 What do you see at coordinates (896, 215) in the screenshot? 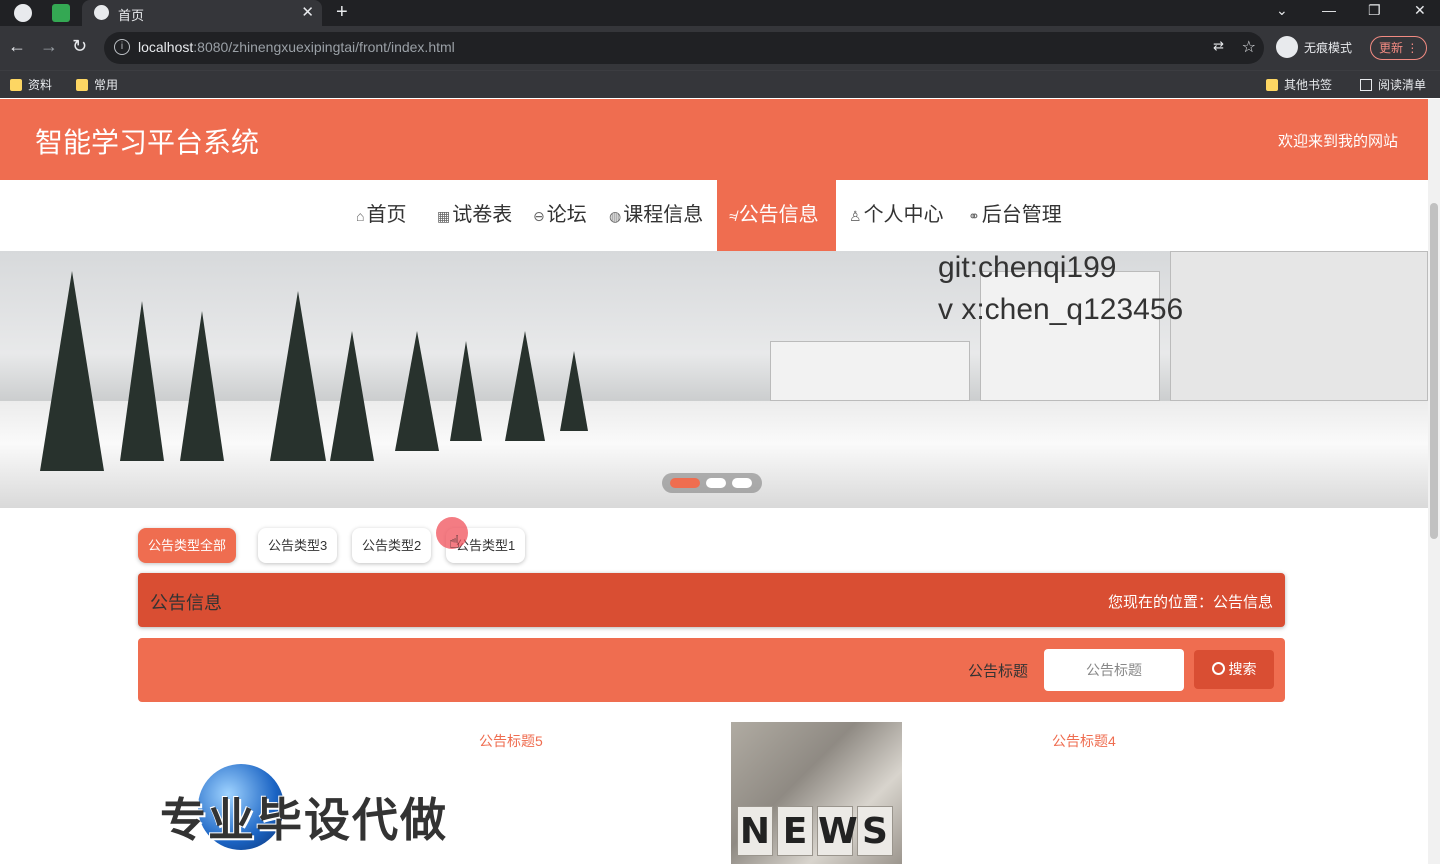
I see `nav-item-profile: ♙ 个人中心` at bounding box center [896, 215].